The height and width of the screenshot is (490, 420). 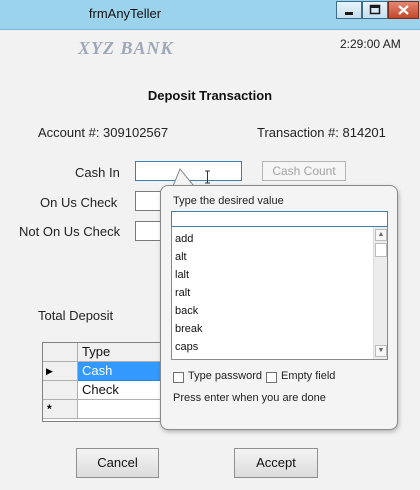 I want to click on grid-column-header-type: Type, so click(x=120, y=352).